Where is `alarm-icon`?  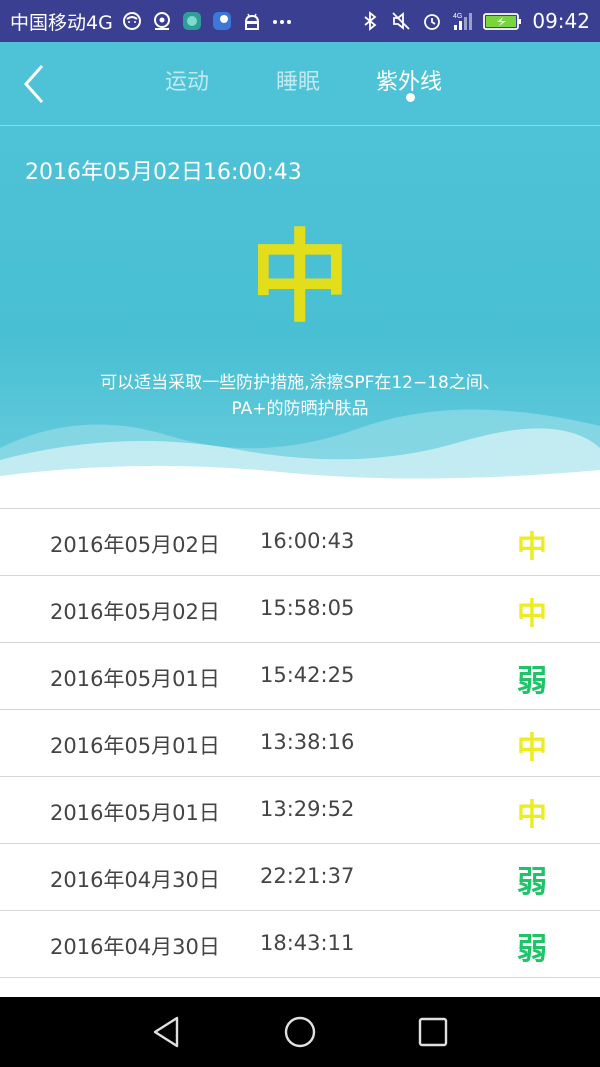 alarm-icon is located at coordinates (432, 22).